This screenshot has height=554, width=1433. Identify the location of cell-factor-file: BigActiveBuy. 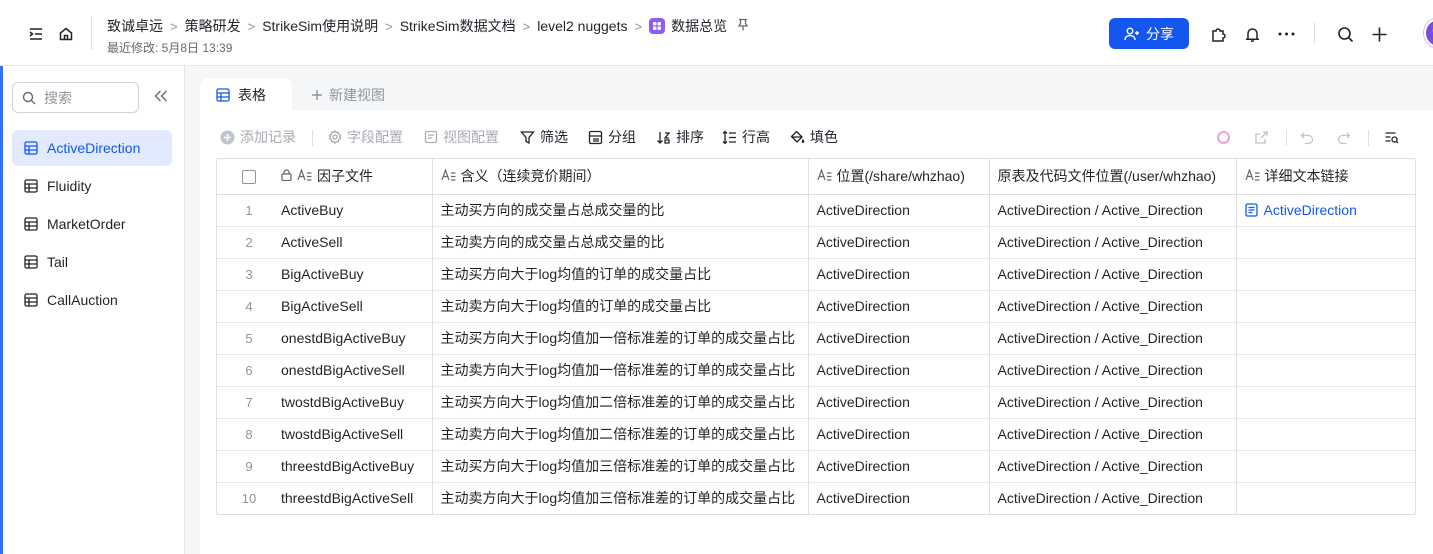
(357, 274).